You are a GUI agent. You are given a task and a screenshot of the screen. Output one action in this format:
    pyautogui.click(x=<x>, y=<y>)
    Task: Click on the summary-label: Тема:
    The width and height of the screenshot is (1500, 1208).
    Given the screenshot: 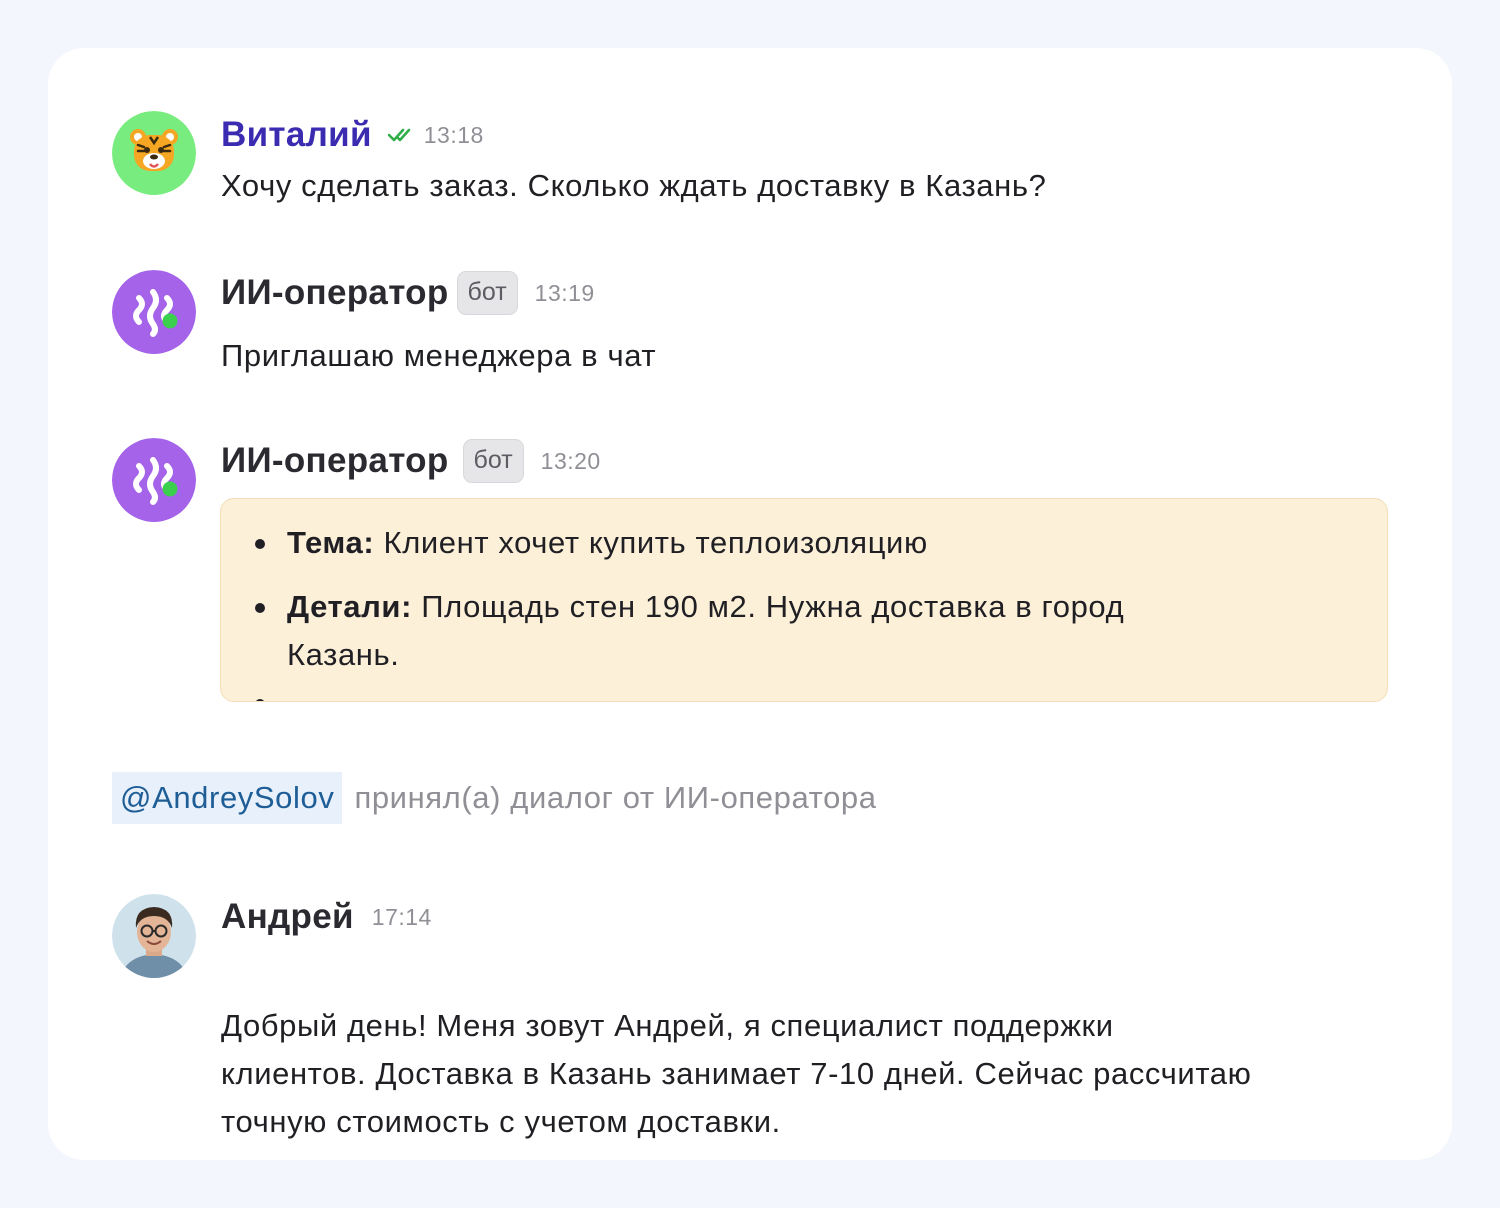 What is the action you would take?
    pyautogui.click(x=331, y=542)
    